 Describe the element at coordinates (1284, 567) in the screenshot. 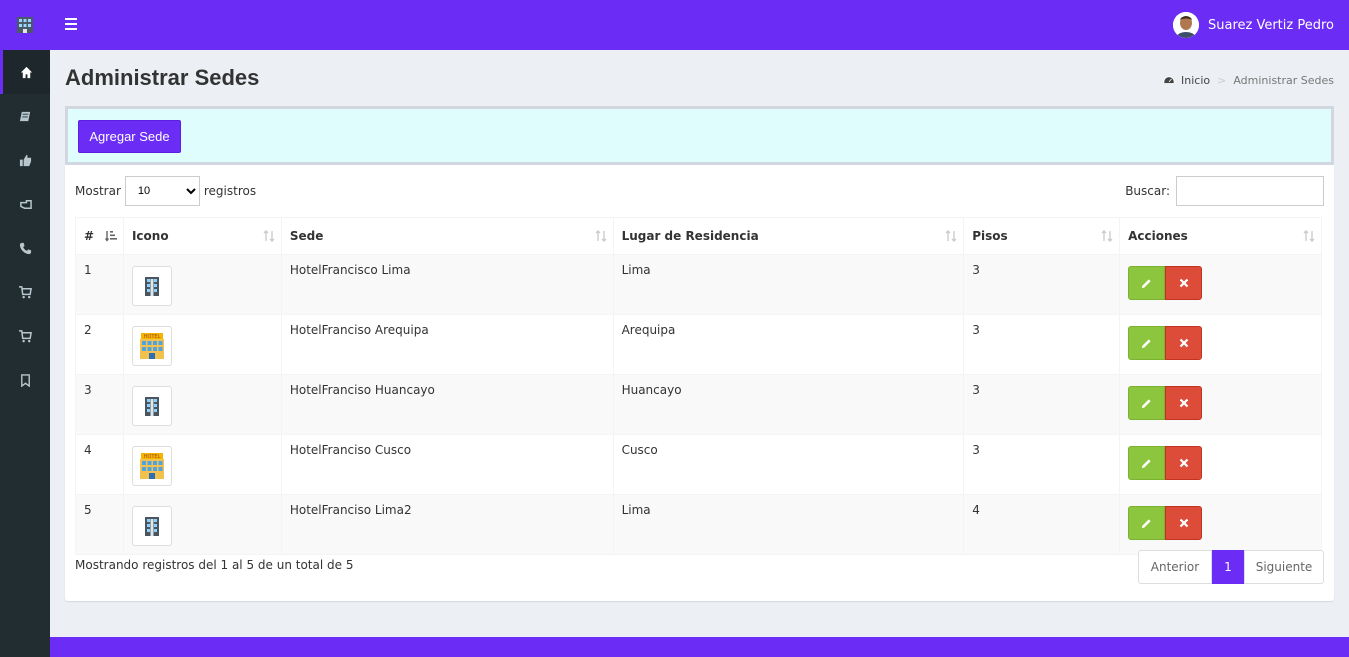

I see `pagination-next: Siguiente` at that location.